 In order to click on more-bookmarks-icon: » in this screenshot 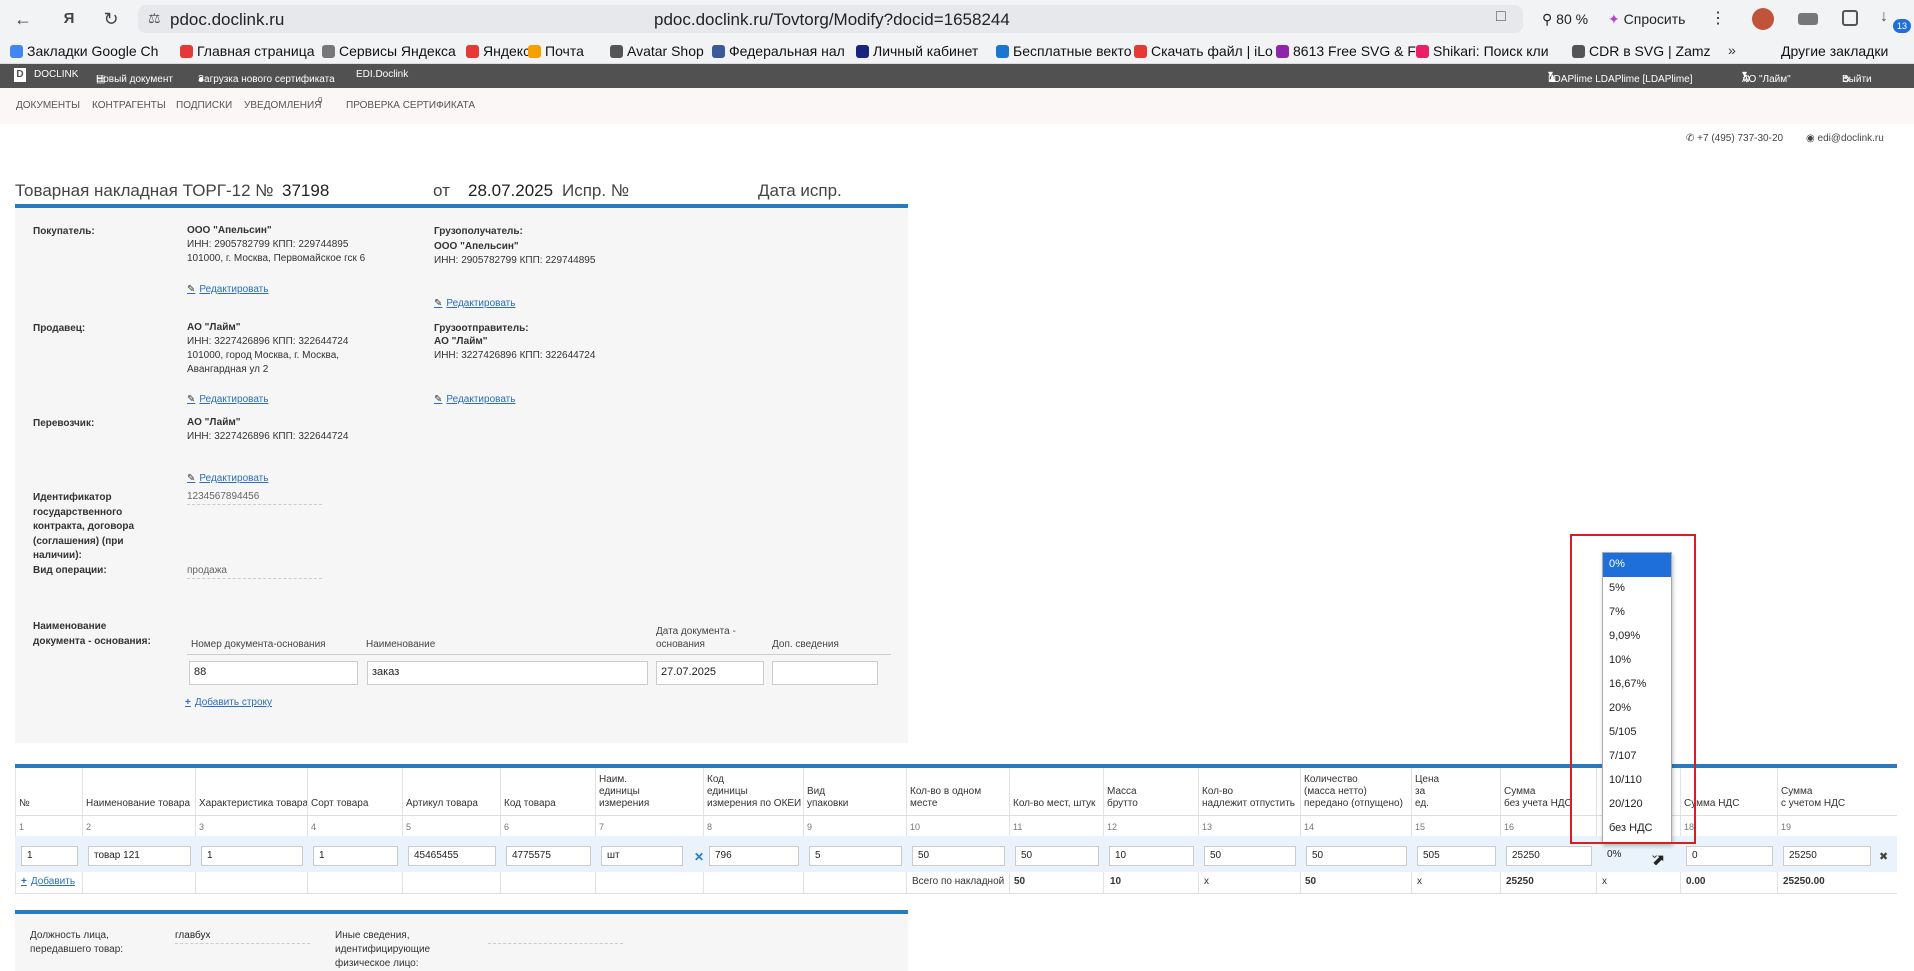, I will do `click(1732, 50)`.